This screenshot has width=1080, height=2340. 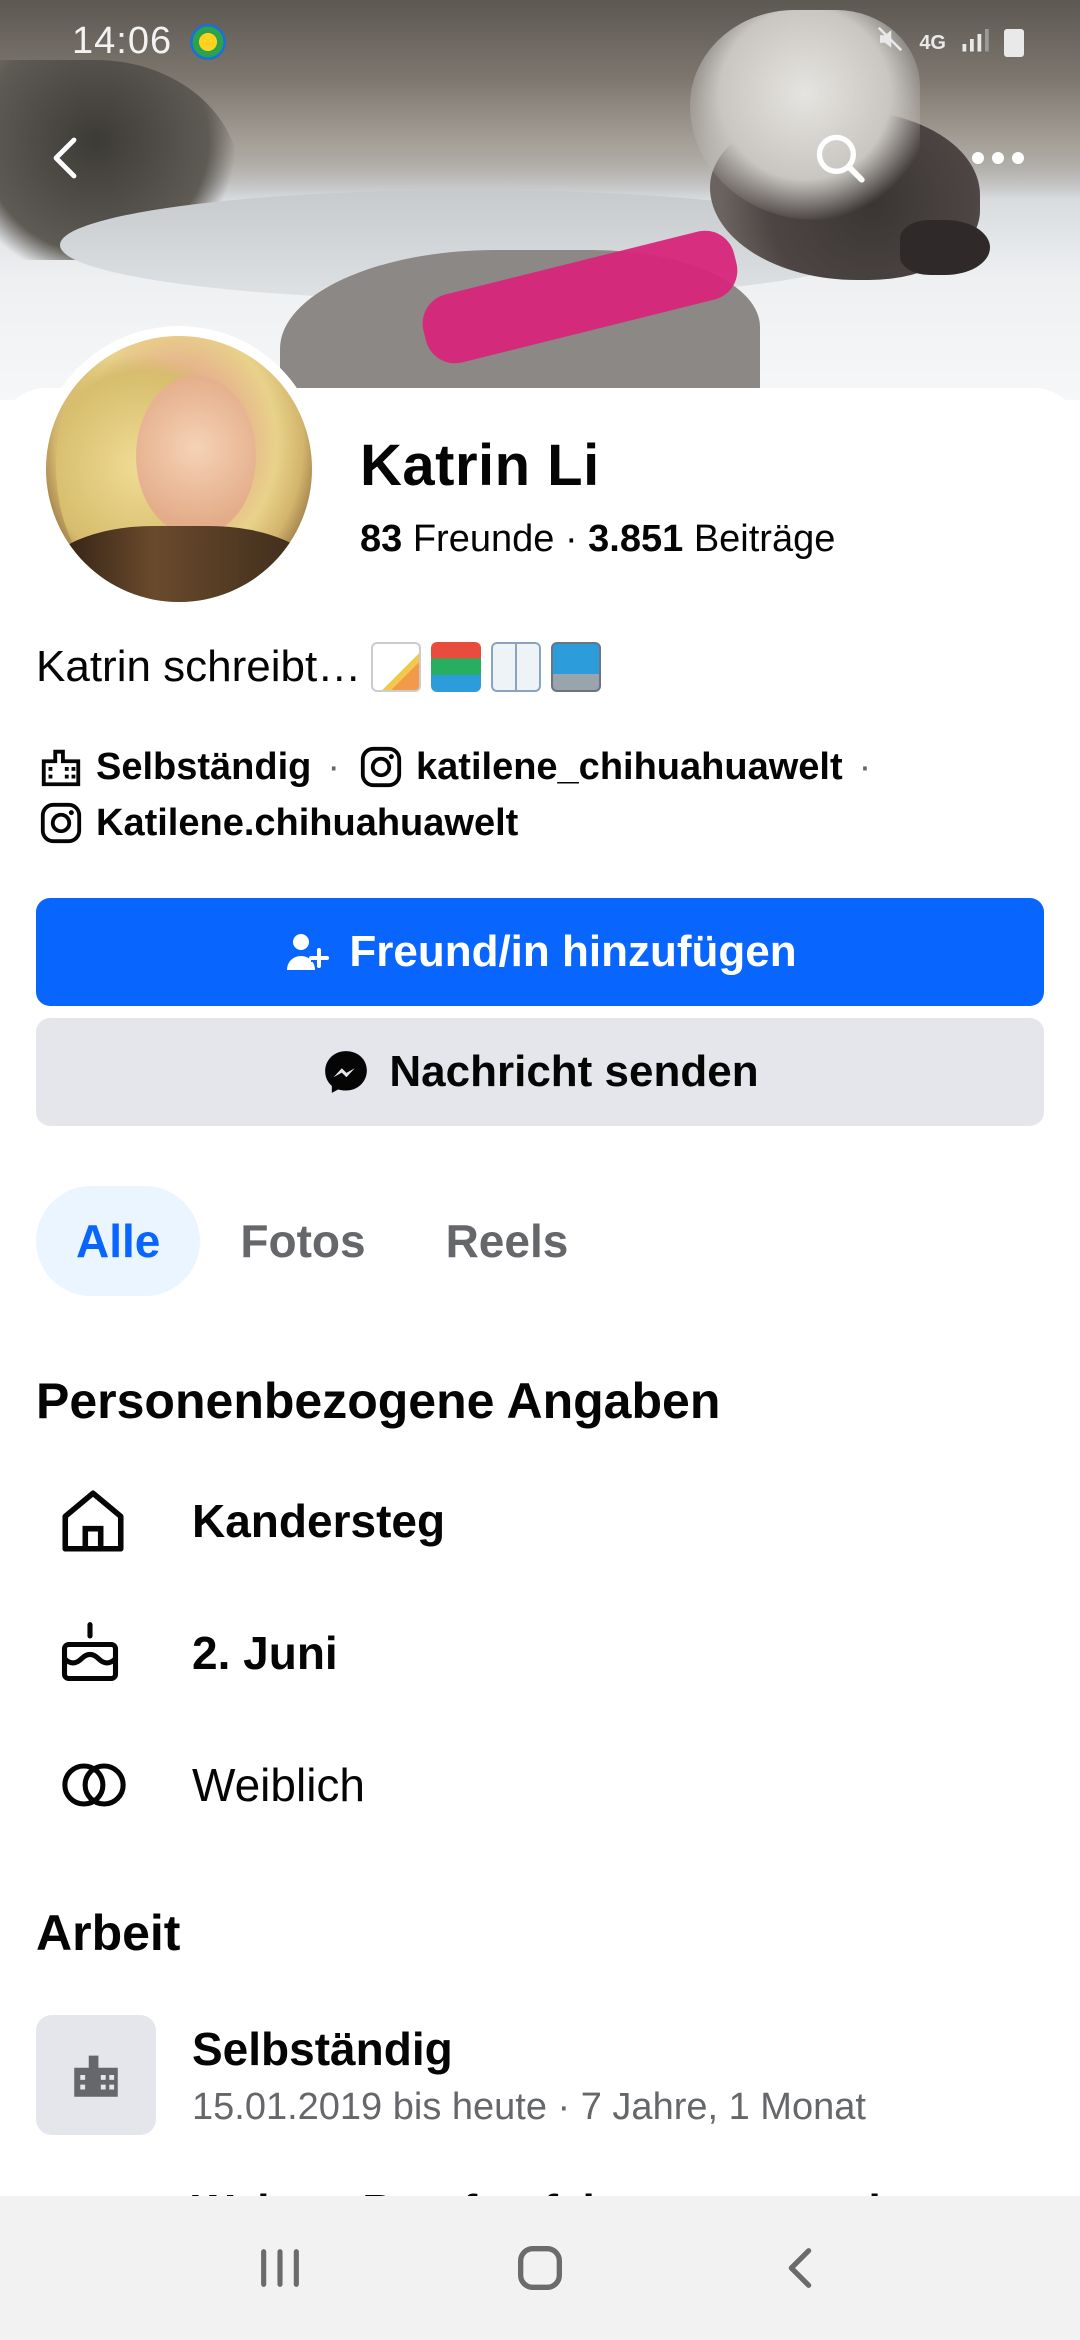 I want to click on system-nav-bar, so click(x=540, y=2268).